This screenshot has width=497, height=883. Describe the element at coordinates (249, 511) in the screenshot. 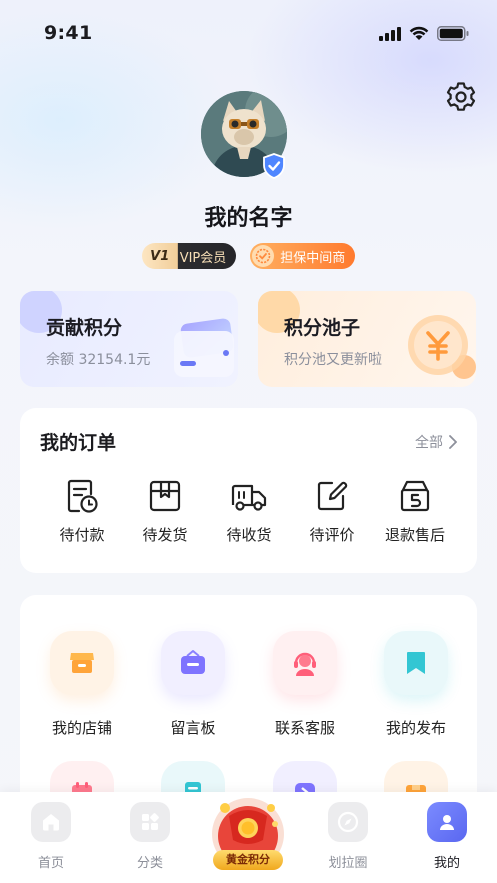

I see `order-pending-receipt: 待收货` at that location.